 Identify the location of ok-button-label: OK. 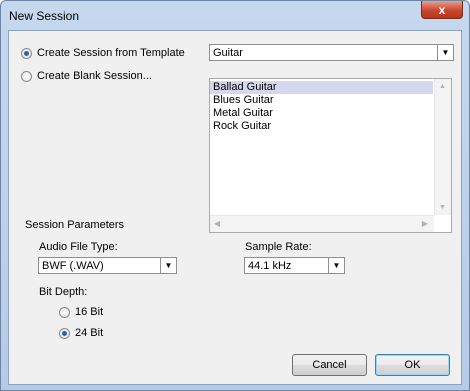
(412, 365).